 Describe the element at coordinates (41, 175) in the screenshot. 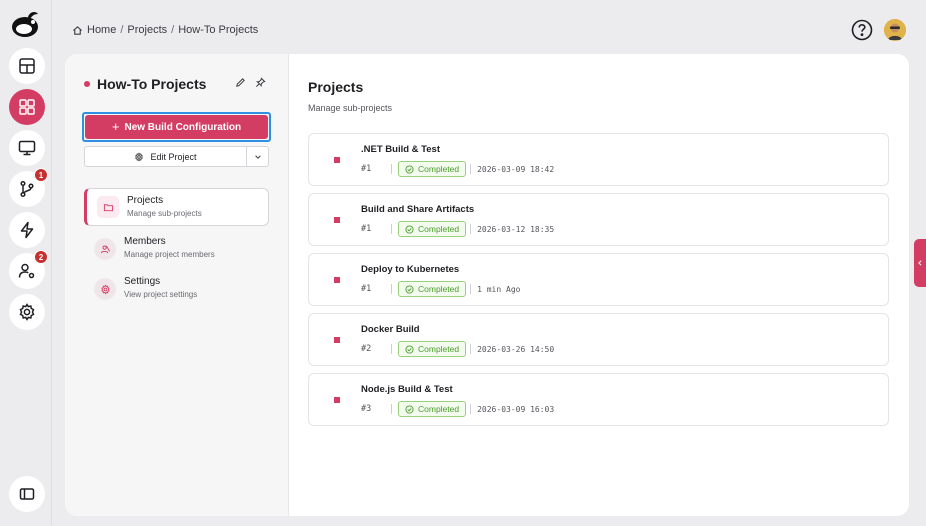

I see `git-badge: 1` at that location.